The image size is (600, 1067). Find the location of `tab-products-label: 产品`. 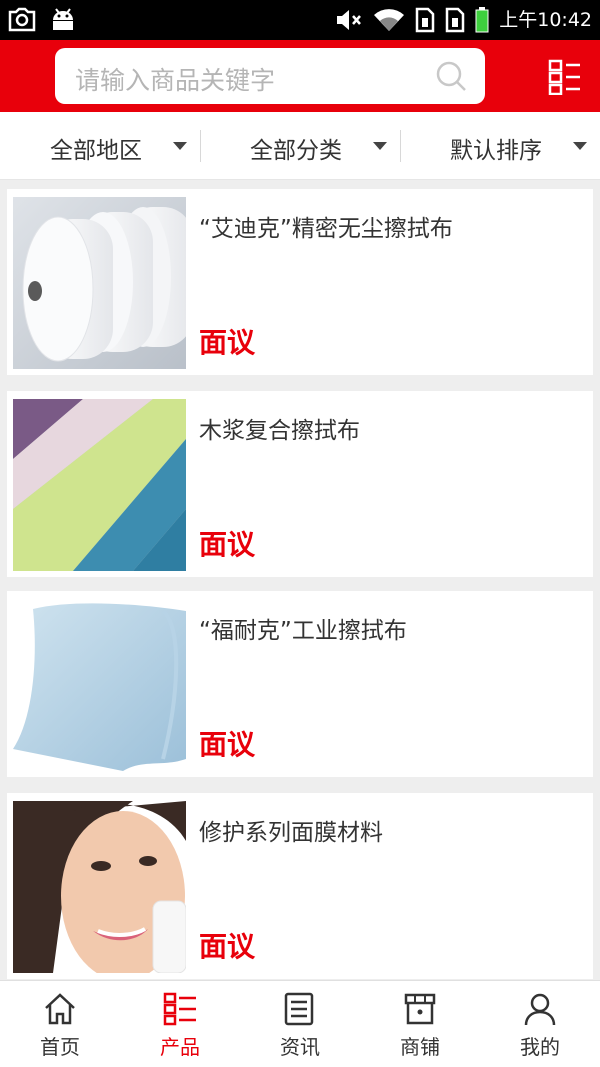

tab-products-label: 产品 is located at coordinates (180, 1047).